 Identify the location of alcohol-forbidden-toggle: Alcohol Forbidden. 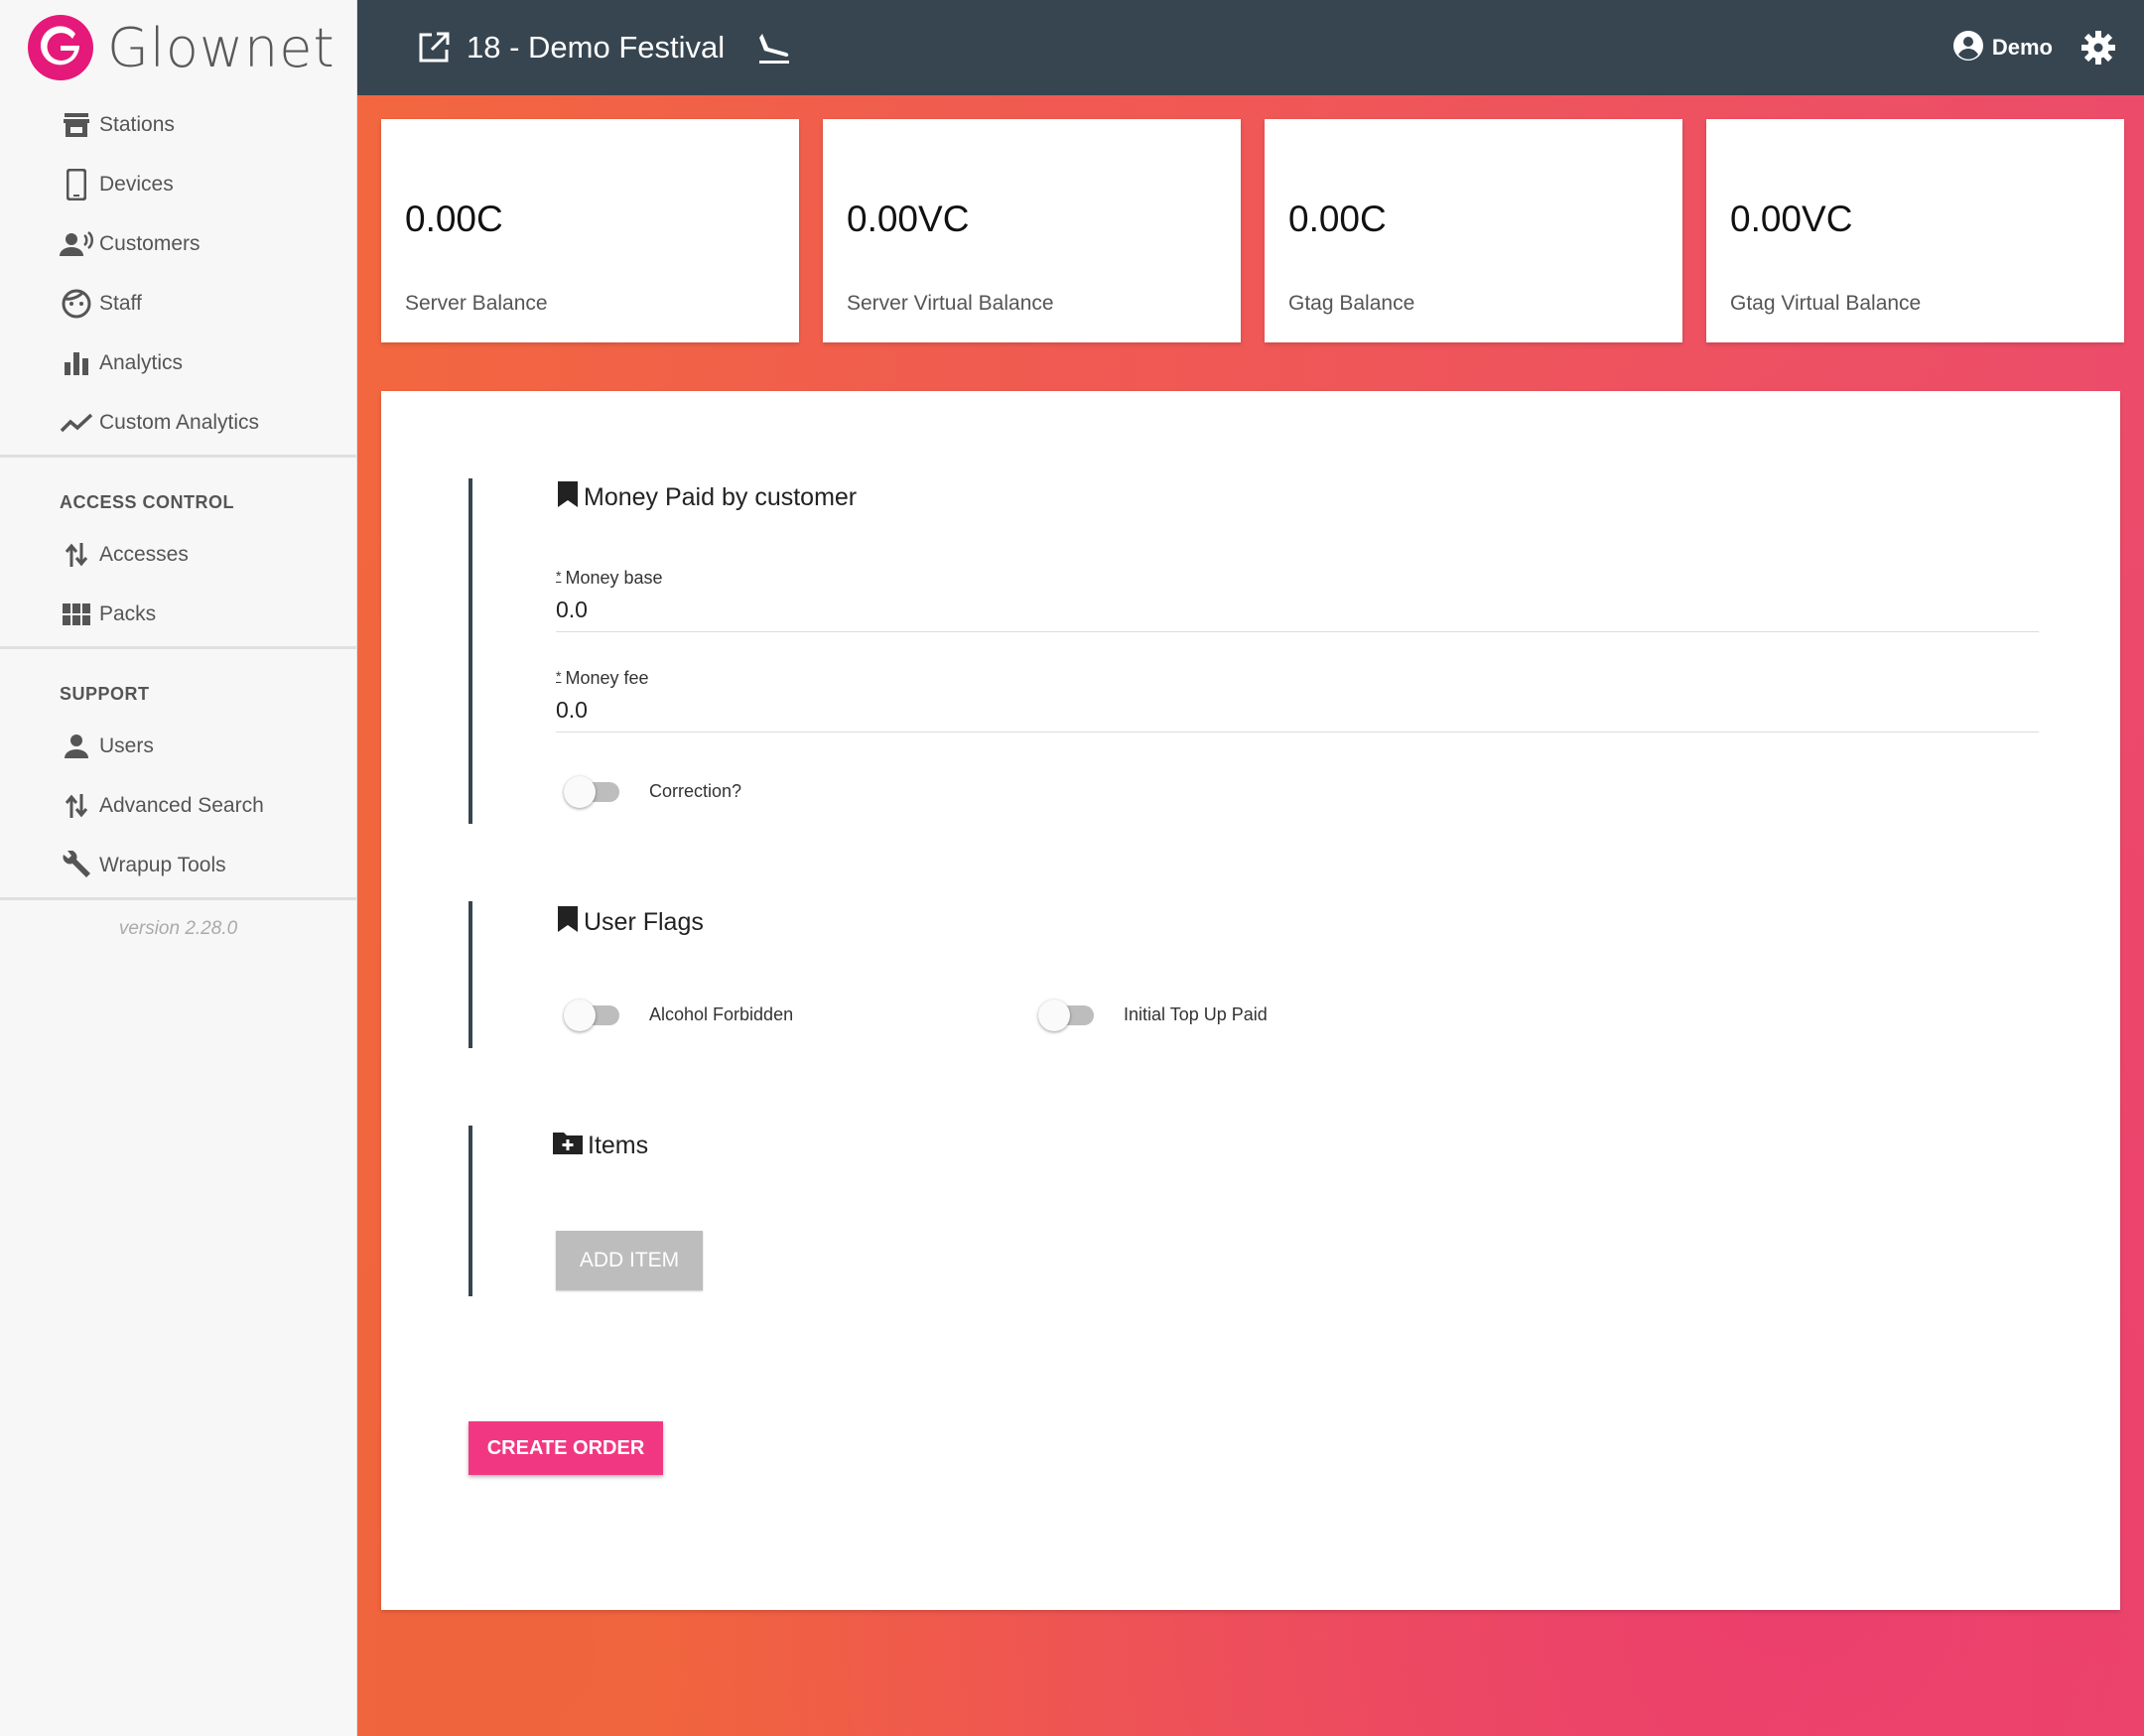
(679, 1015).